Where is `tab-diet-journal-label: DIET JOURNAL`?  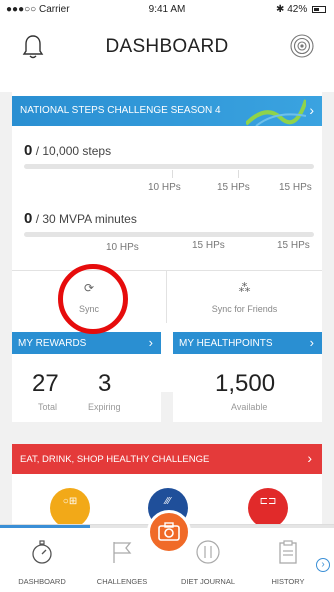
tab-diet-journal-label: DIET JOURNAL is located at coordinates (208, 581).